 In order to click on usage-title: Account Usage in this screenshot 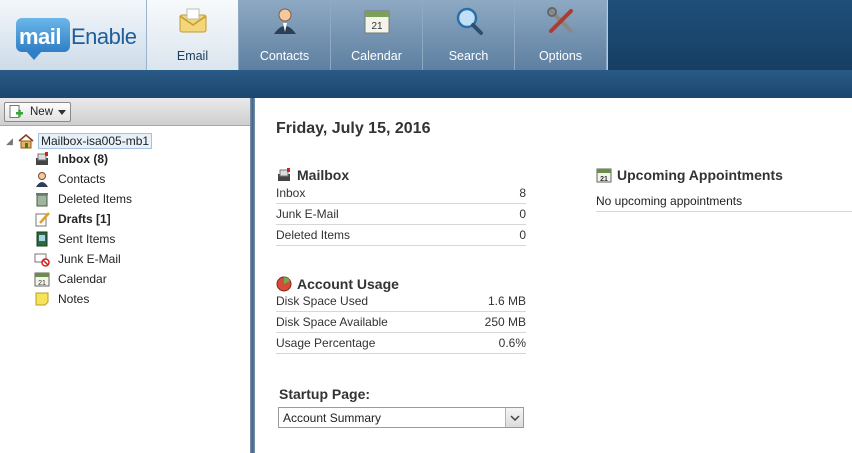, I will do `click(348, 284)`.